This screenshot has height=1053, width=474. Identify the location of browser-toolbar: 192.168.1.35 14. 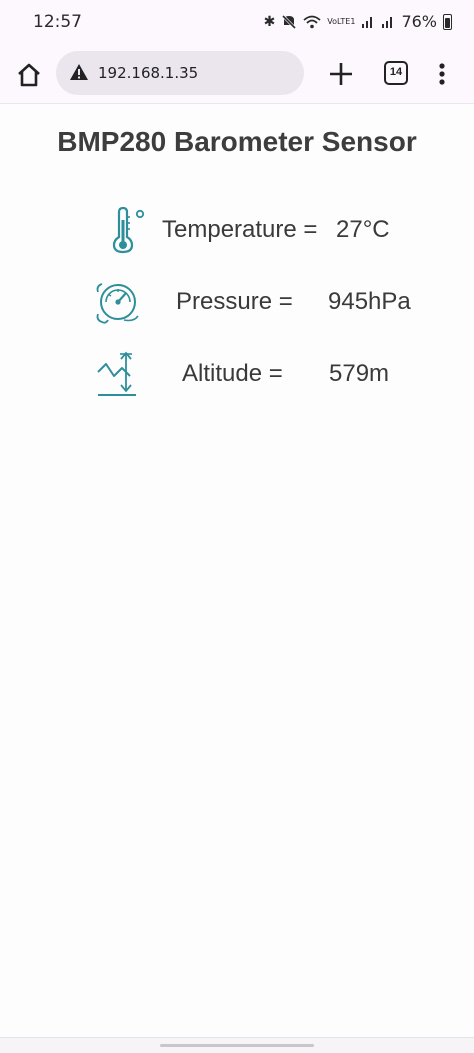
(237, 75).